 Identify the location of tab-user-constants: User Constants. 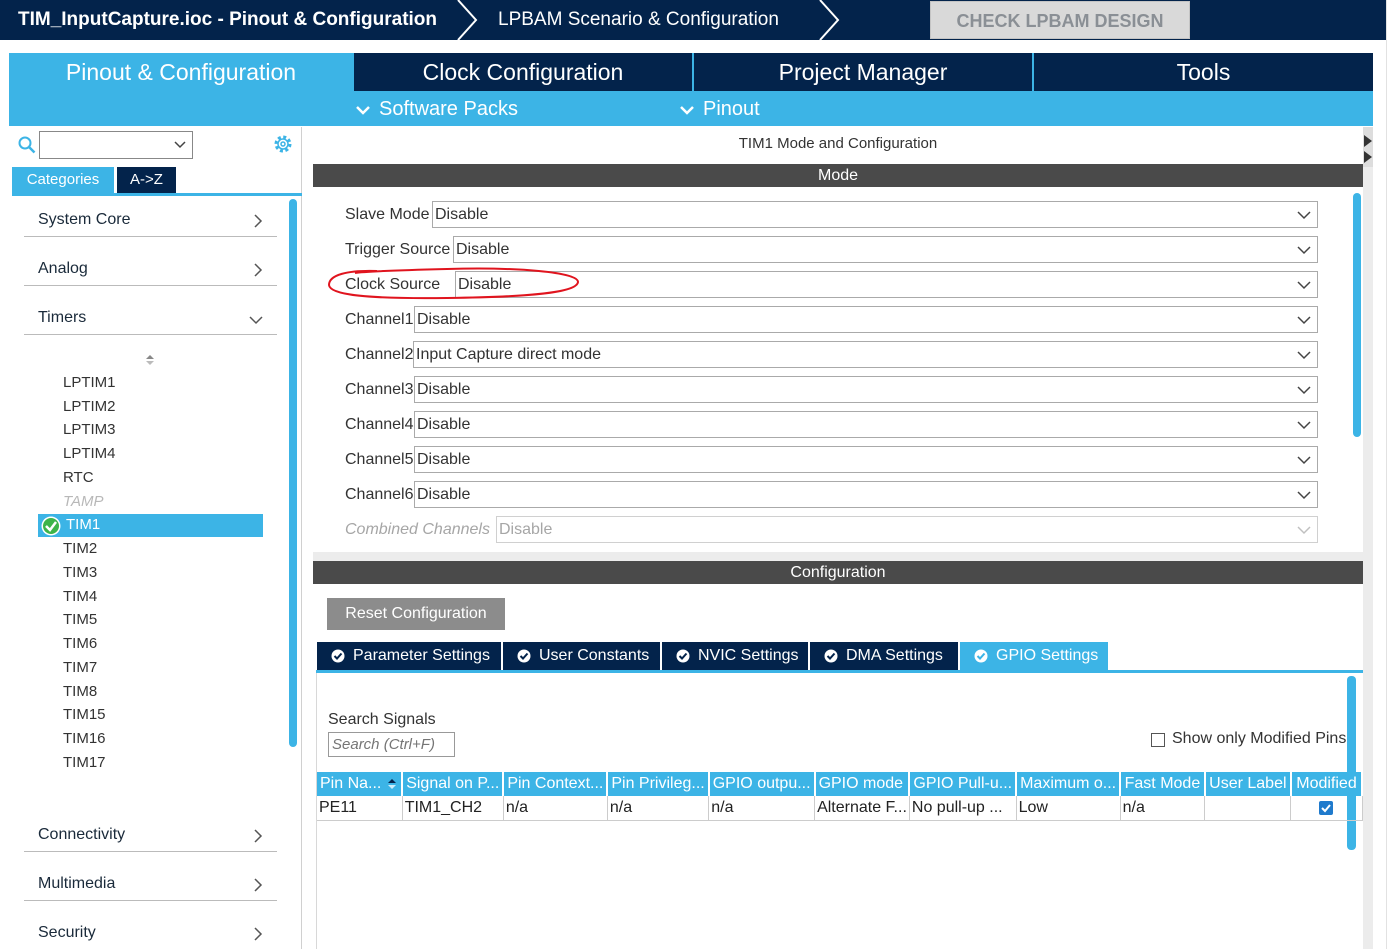
(581, 656).